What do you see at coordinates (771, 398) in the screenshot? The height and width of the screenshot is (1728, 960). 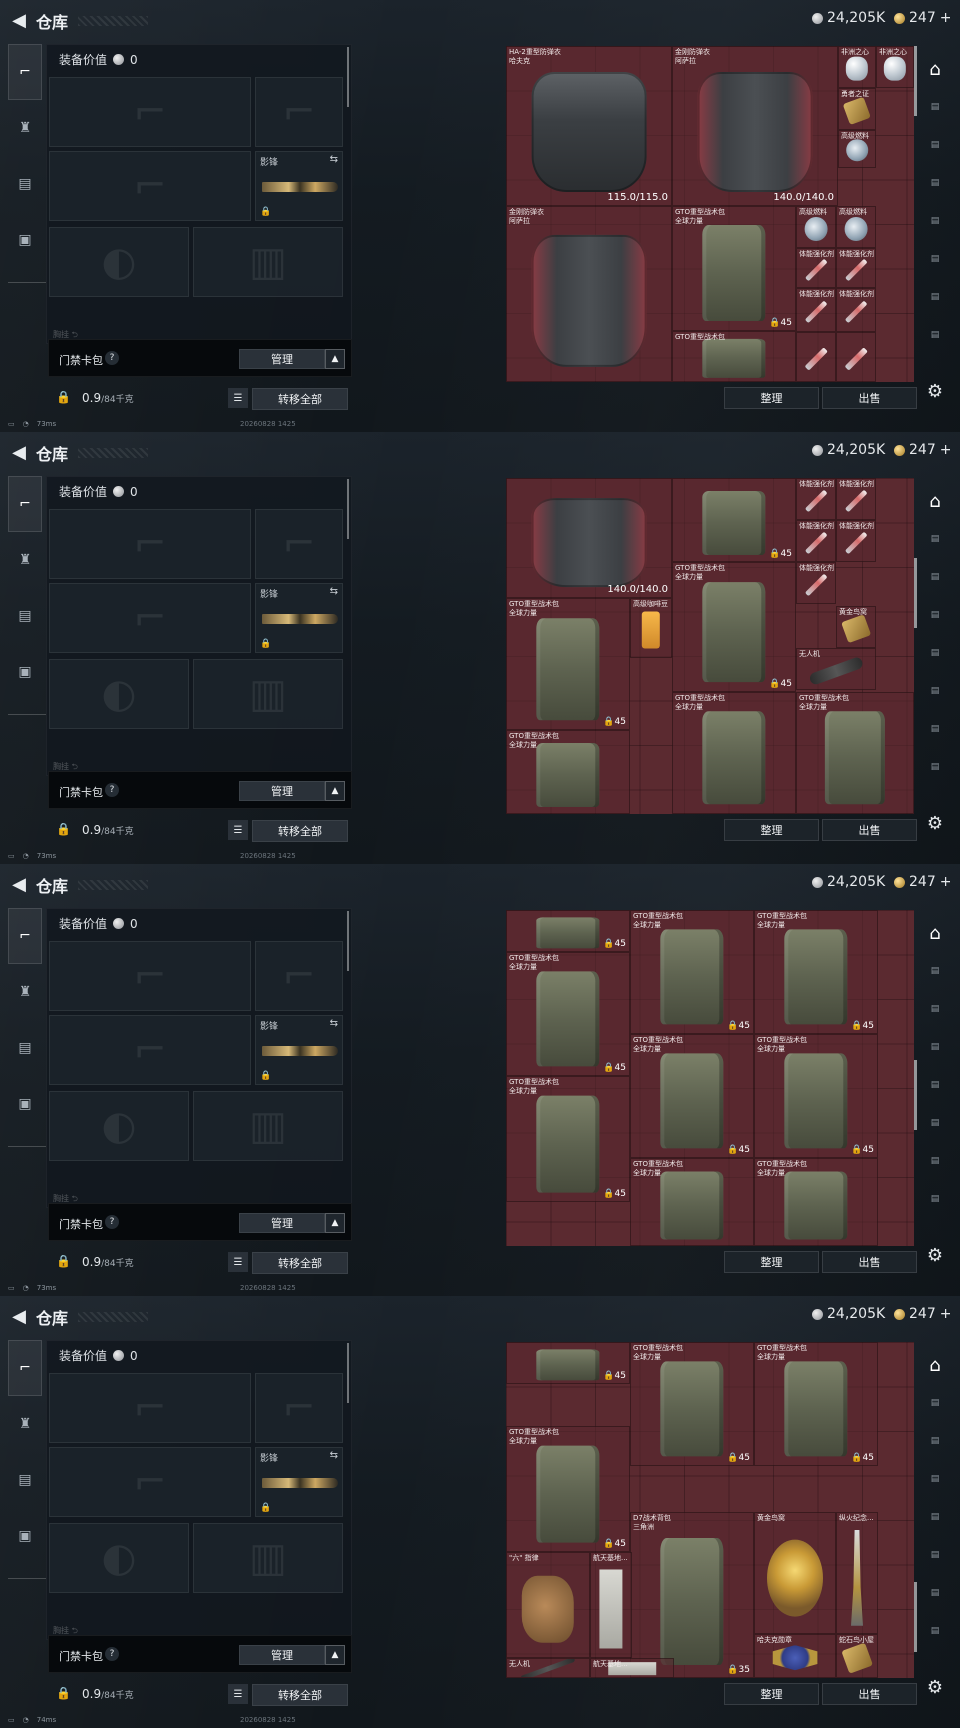 I see `sort-button: 整理` at bounding box center [771, 398].